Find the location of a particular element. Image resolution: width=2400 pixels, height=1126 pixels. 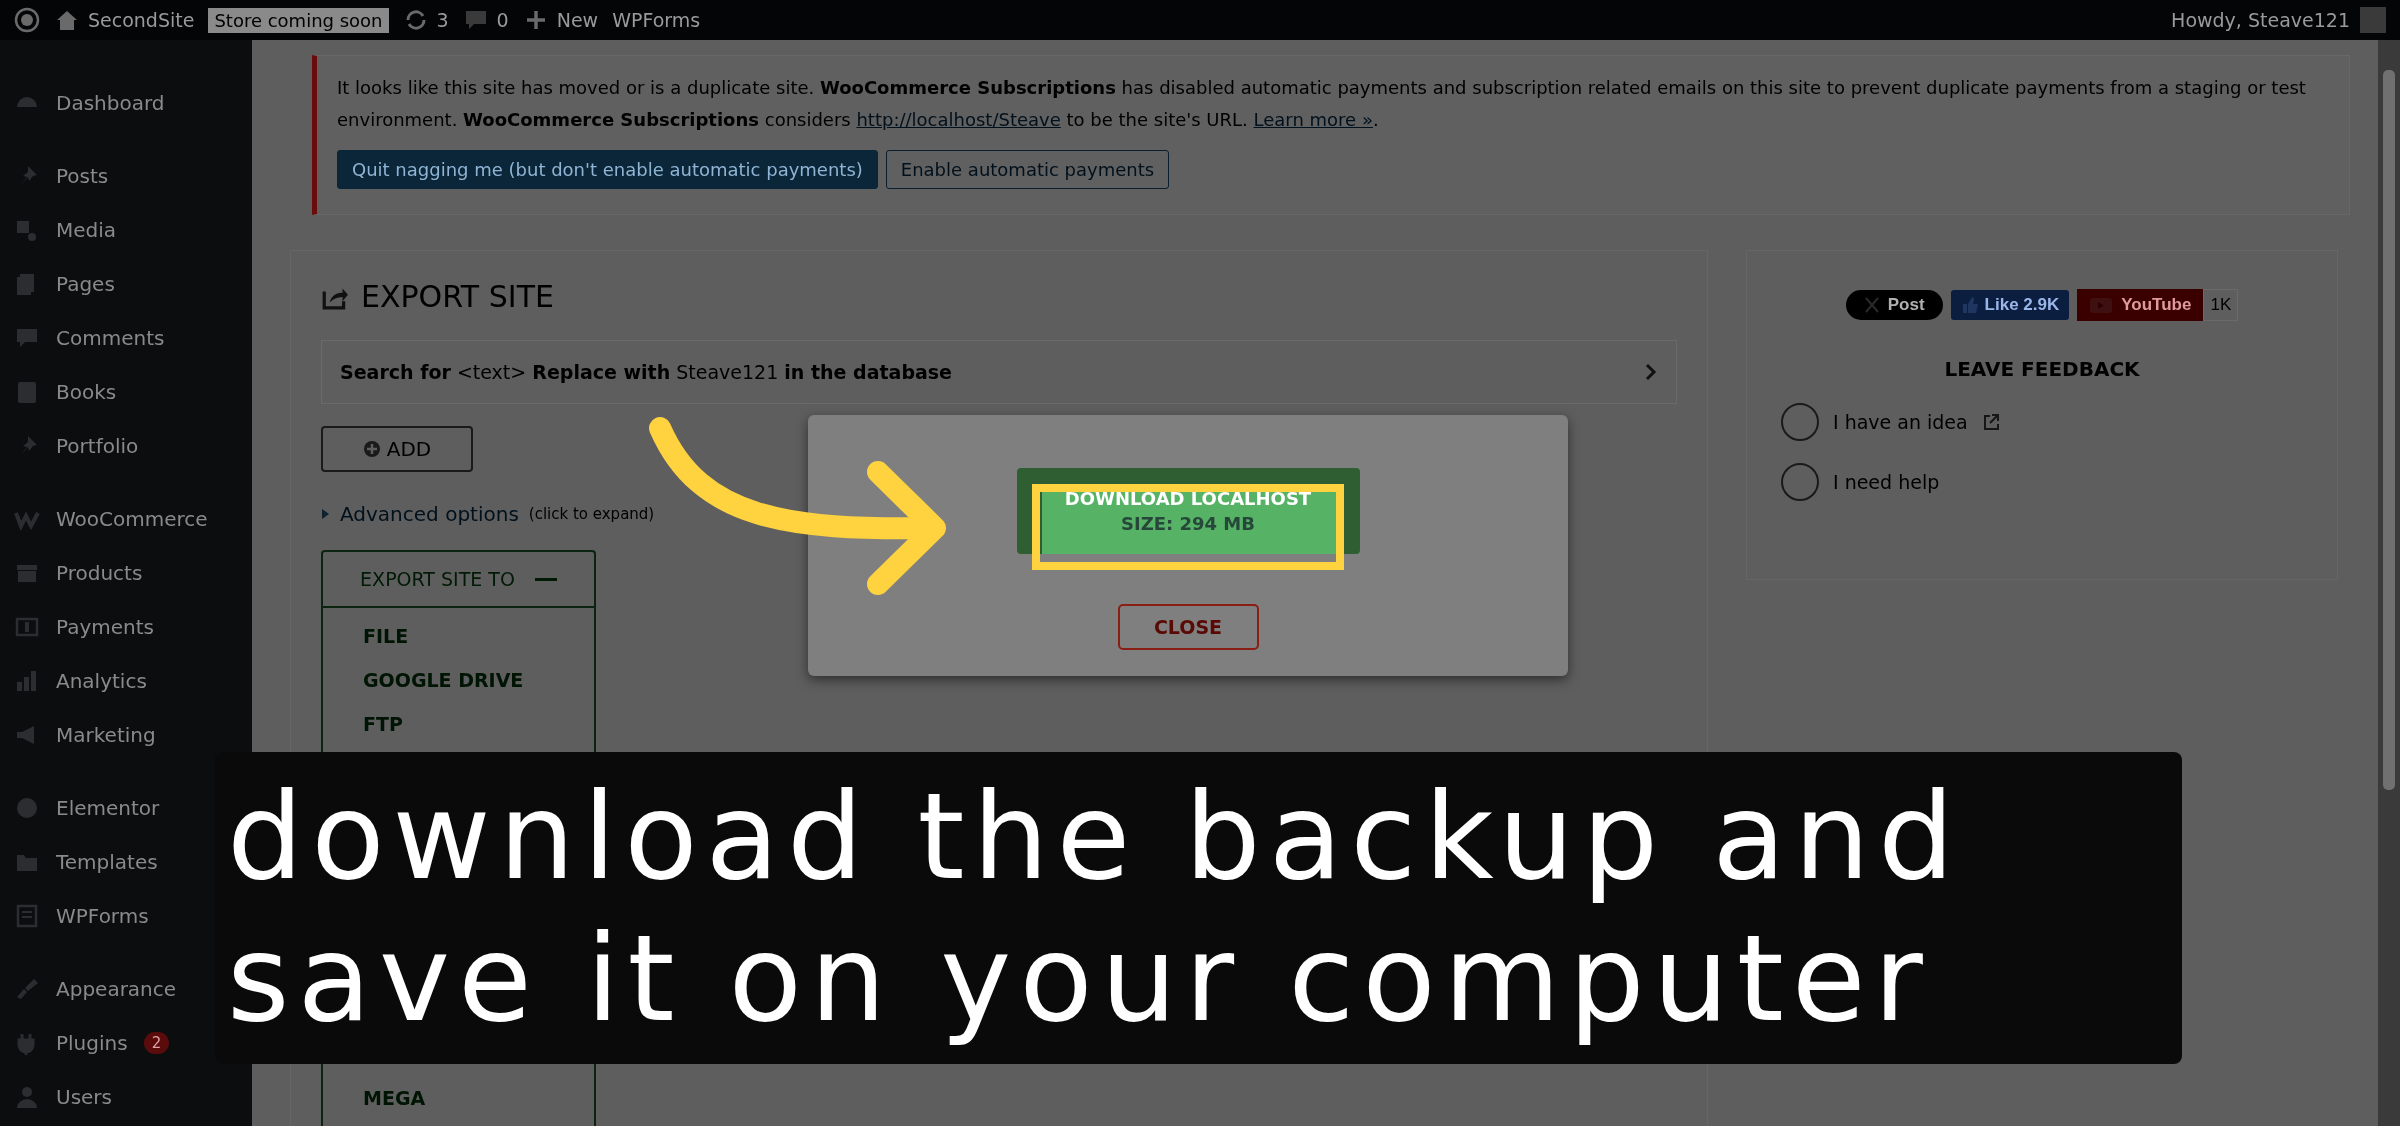

sidebar-item: Users is located at coordinates (84, 1097).